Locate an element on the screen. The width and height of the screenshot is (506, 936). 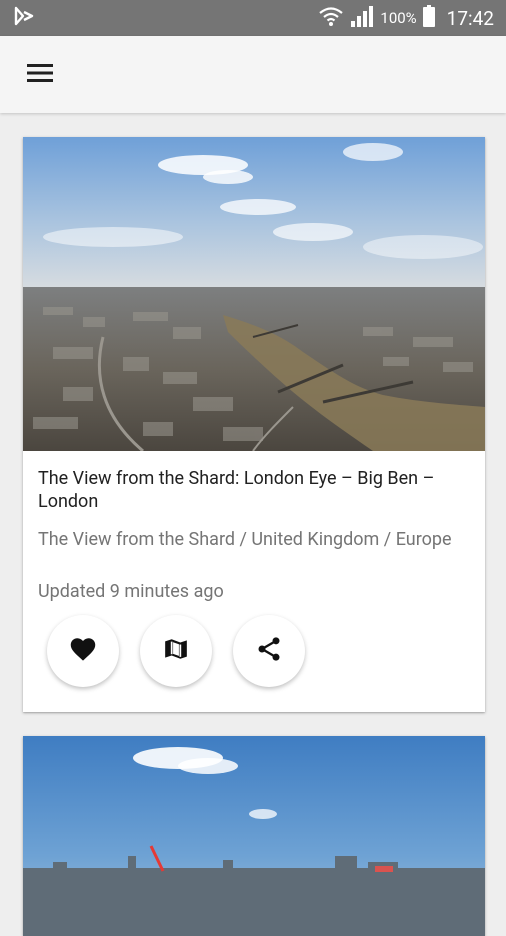
share-button is located at coordinates (269, 651).